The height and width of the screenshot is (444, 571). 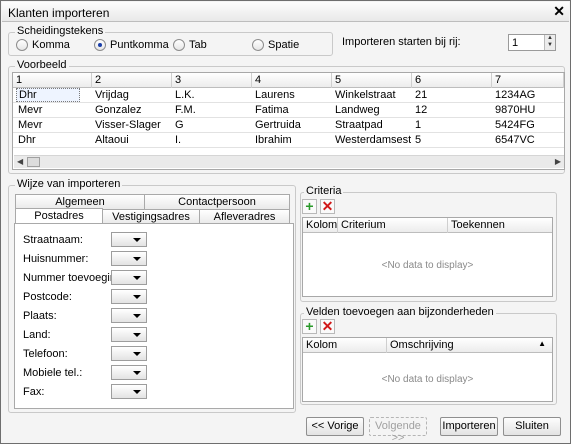 I want to click on preview-col-6: 6, so click(x=452, y=80).